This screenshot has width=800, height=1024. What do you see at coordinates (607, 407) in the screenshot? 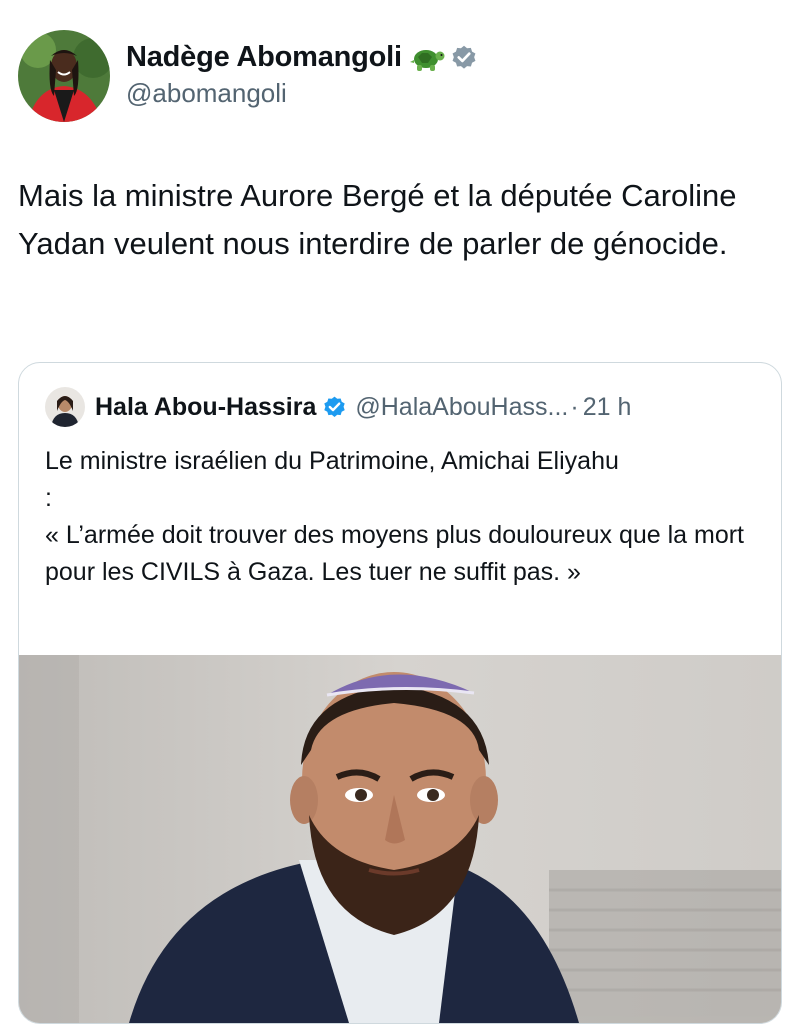
I see `quoted-tweet-timestamp: 21 h` at bounding box center [607, 407].